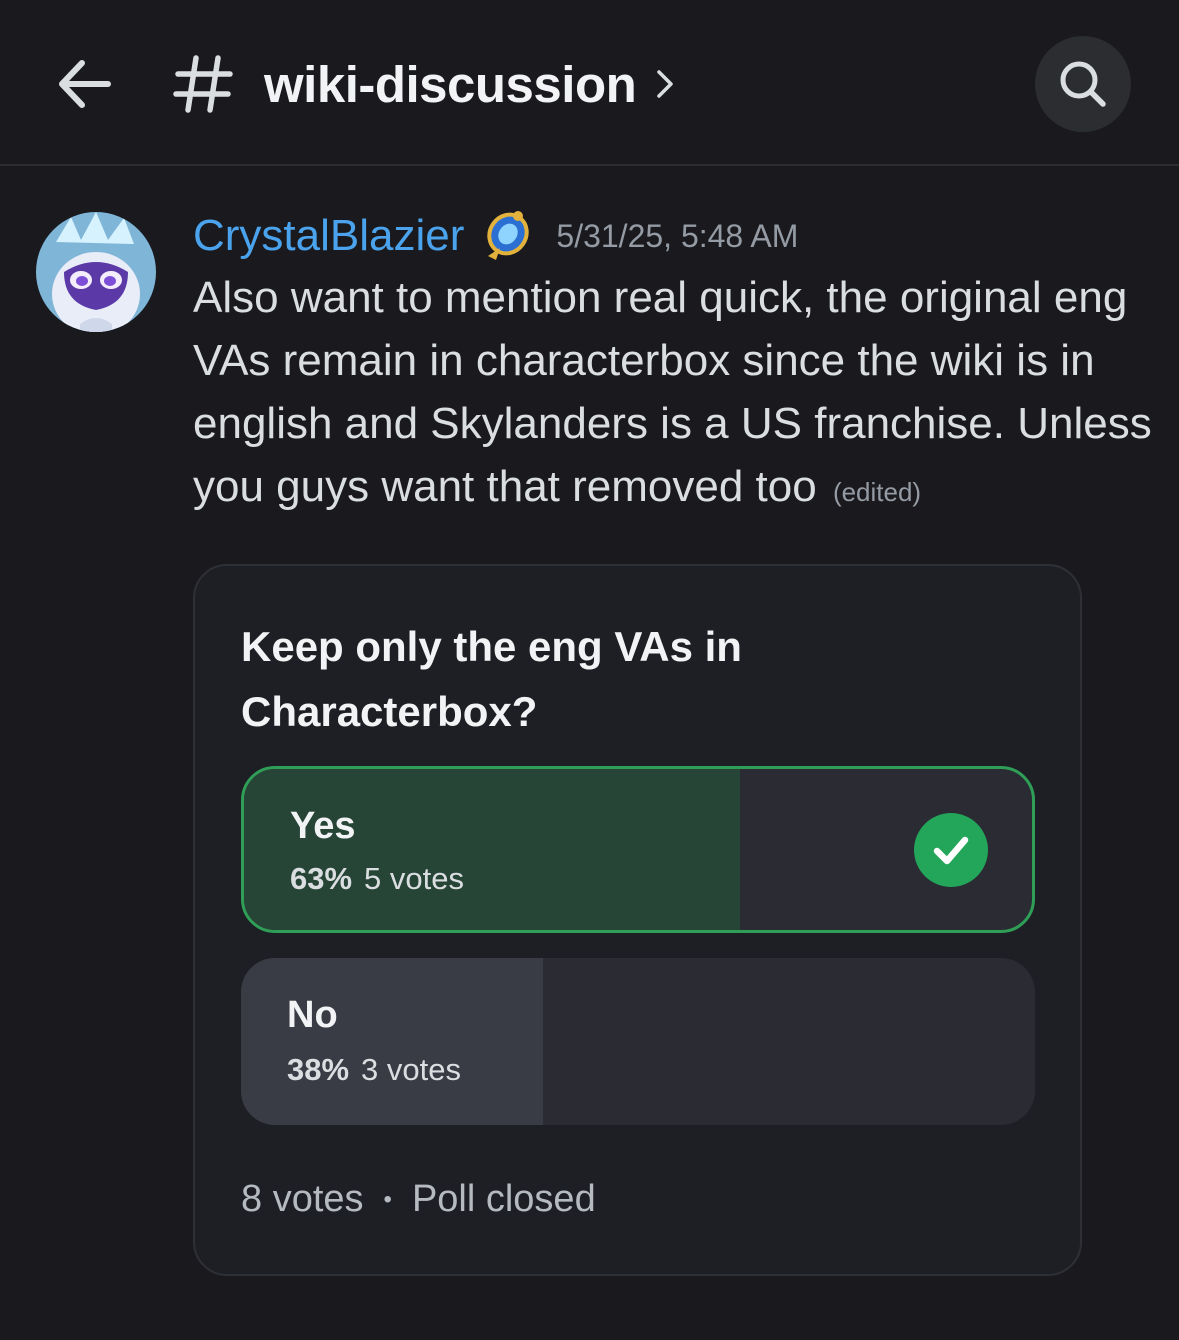  I want to click on back-button, so click(84, 84).